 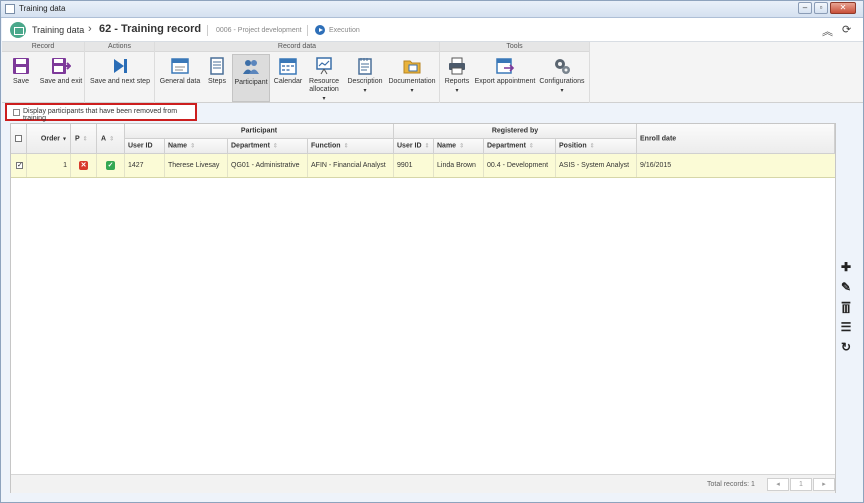 I want to click on grid-footer: Total records: 1 ◂ 1 ▸, so click(x=423, y=483).